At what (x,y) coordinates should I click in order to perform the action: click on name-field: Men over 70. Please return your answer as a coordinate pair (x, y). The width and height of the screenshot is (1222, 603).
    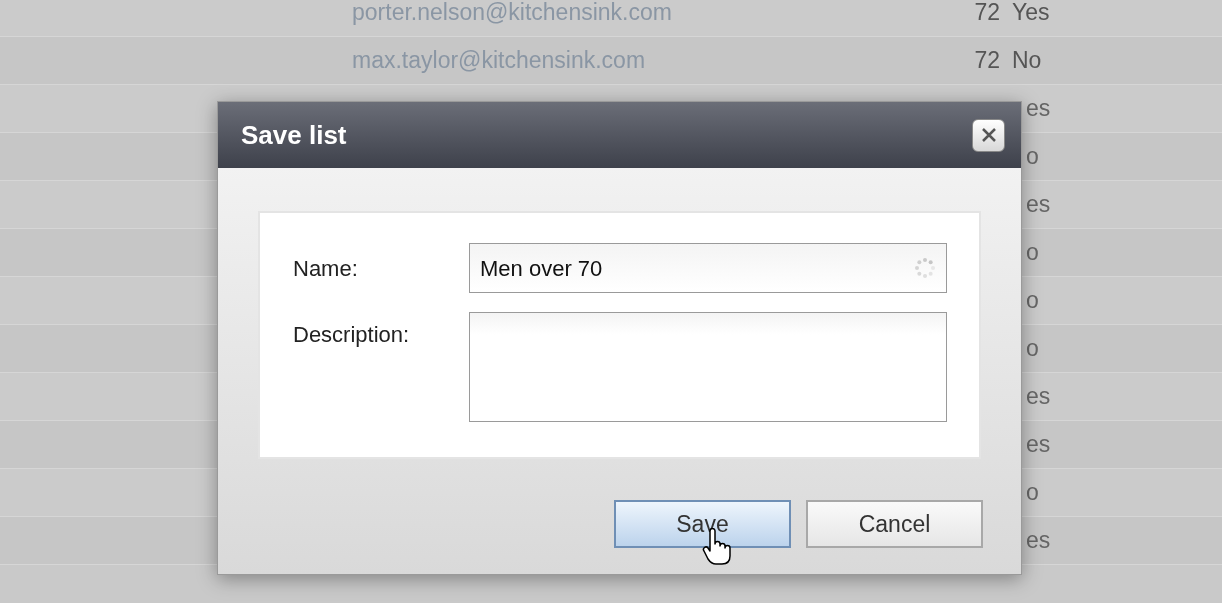
    Looking at the image, I should click on (708, 268).